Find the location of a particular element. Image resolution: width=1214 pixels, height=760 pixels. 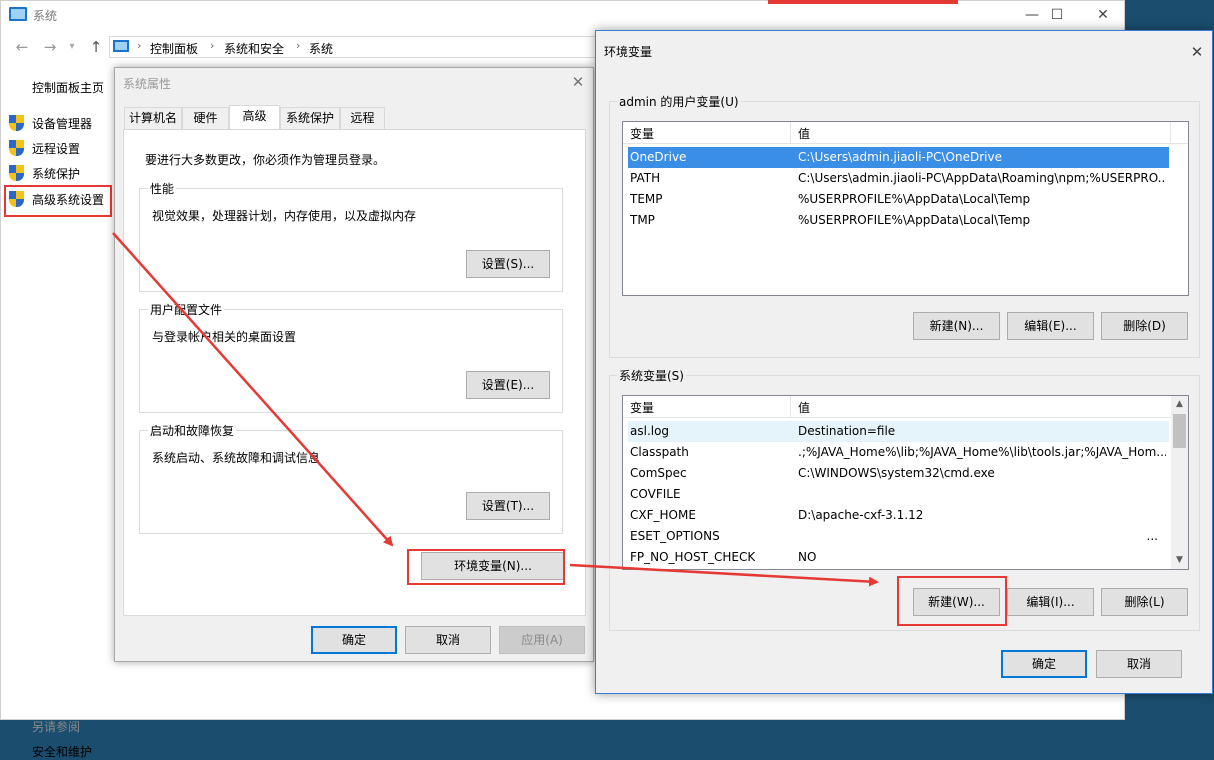

variable-name: FP_NO_HOST_CHECK is located at coordinates (693, 557).